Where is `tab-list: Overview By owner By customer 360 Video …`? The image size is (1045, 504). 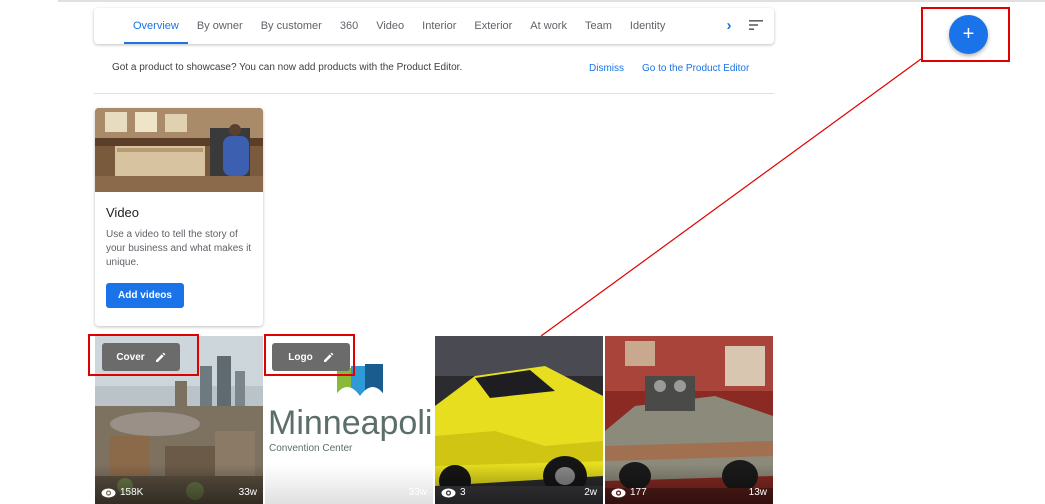 tab-list: Overview By owner By customer 360 Video … is located at coordinates (384, 26).